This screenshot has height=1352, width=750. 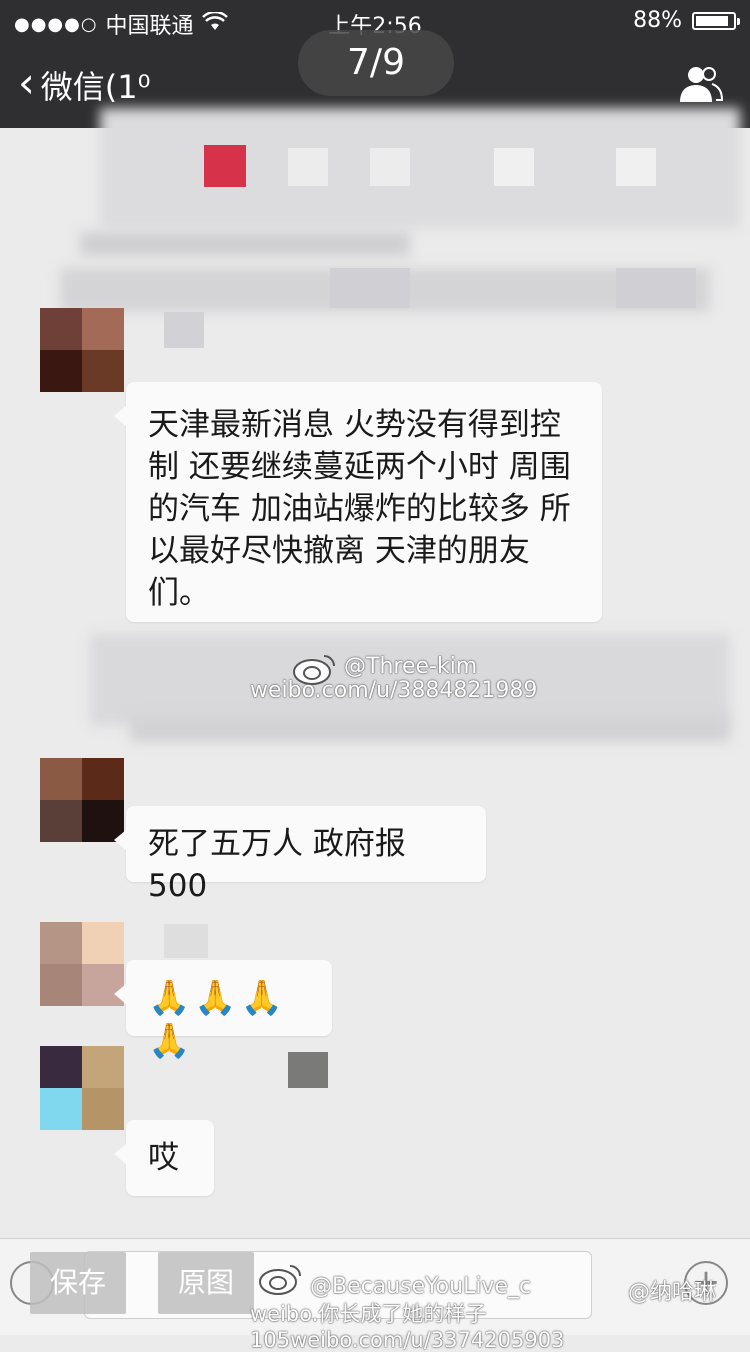 I want to click on watermark-handle: @Three-kim, so click(x=411, y=666).